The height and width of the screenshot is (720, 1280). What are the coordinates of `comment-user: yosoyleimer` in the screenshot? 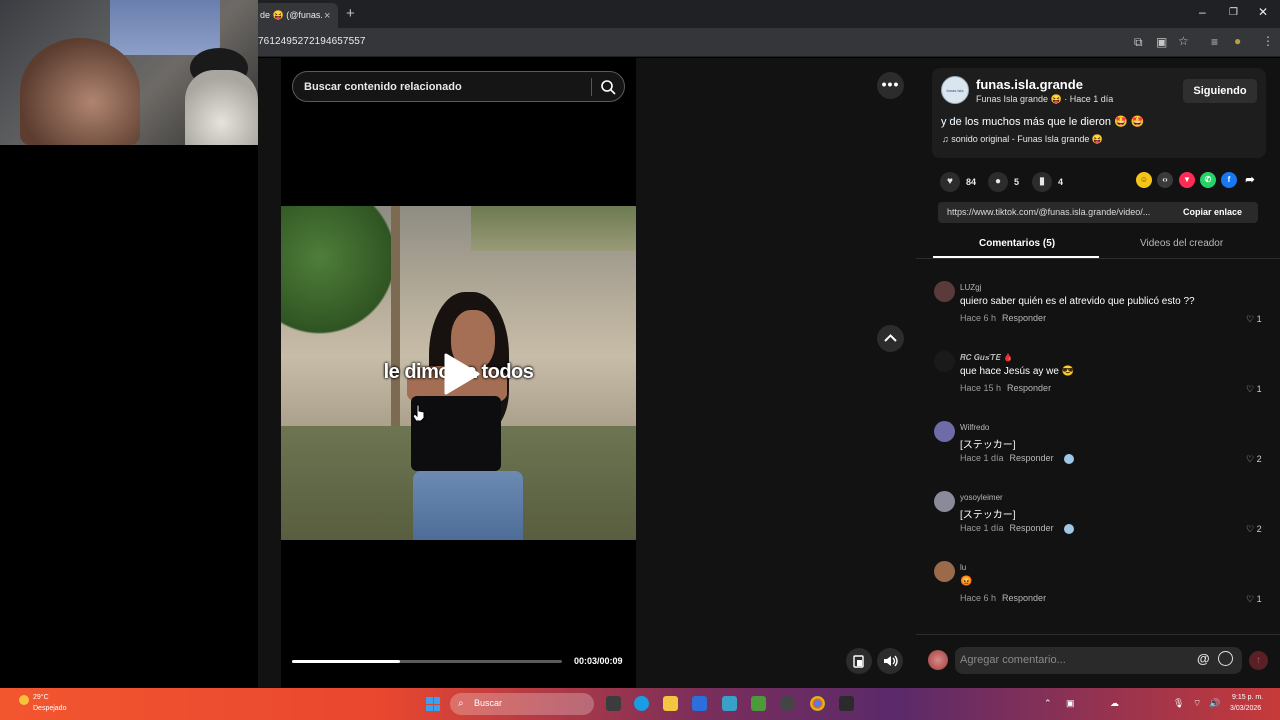 It's located at (981, 497).